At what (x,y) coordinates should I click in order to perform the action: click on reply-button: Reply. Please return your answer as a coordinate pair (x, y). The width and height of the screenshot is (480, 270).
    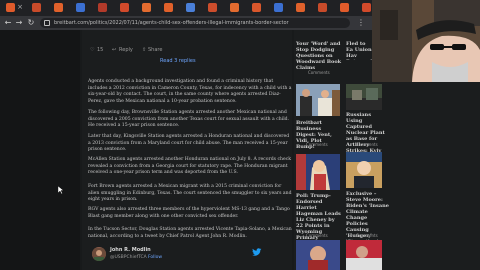
    Looking at the image, I should click on (126, 50).